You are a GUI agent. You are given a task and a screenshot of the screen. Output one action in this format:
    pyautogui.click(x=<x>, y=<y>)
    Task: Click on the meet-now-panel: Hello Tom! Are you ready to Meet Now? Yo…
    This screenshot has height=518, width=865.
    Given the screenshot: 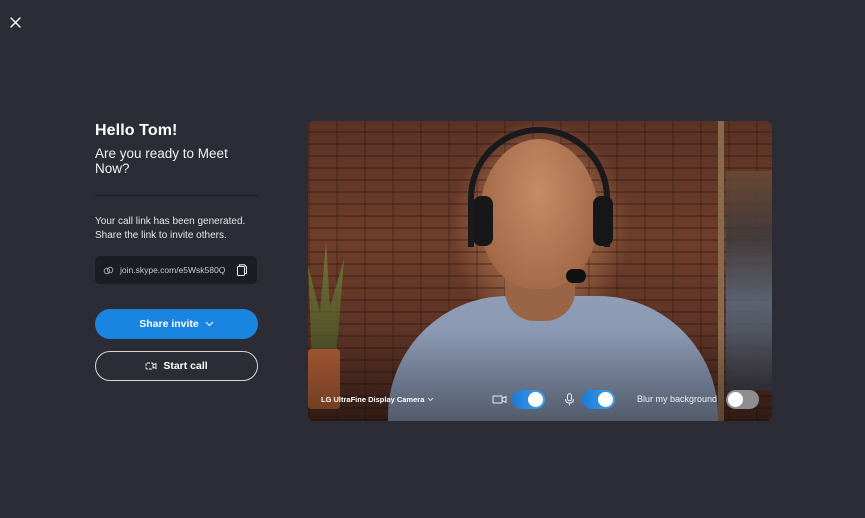 What is the action you would take?
    pyautogui.click(x=176, y=250)
    